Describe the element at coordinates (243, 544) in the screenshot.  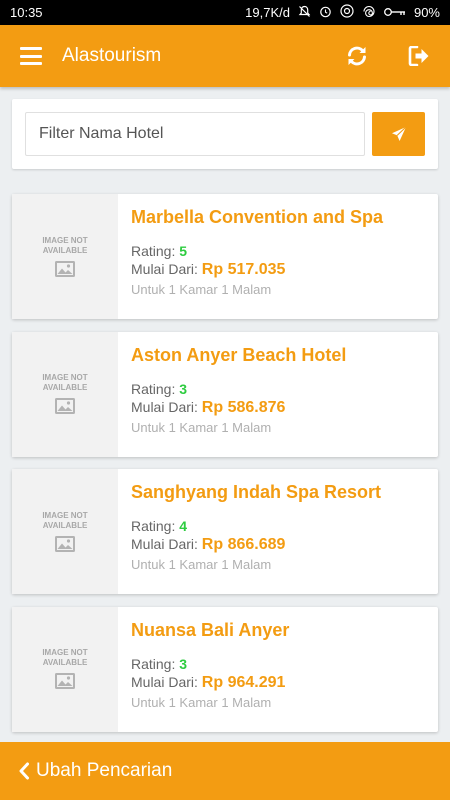
I see `price-value: Rp 866.689` at that location.